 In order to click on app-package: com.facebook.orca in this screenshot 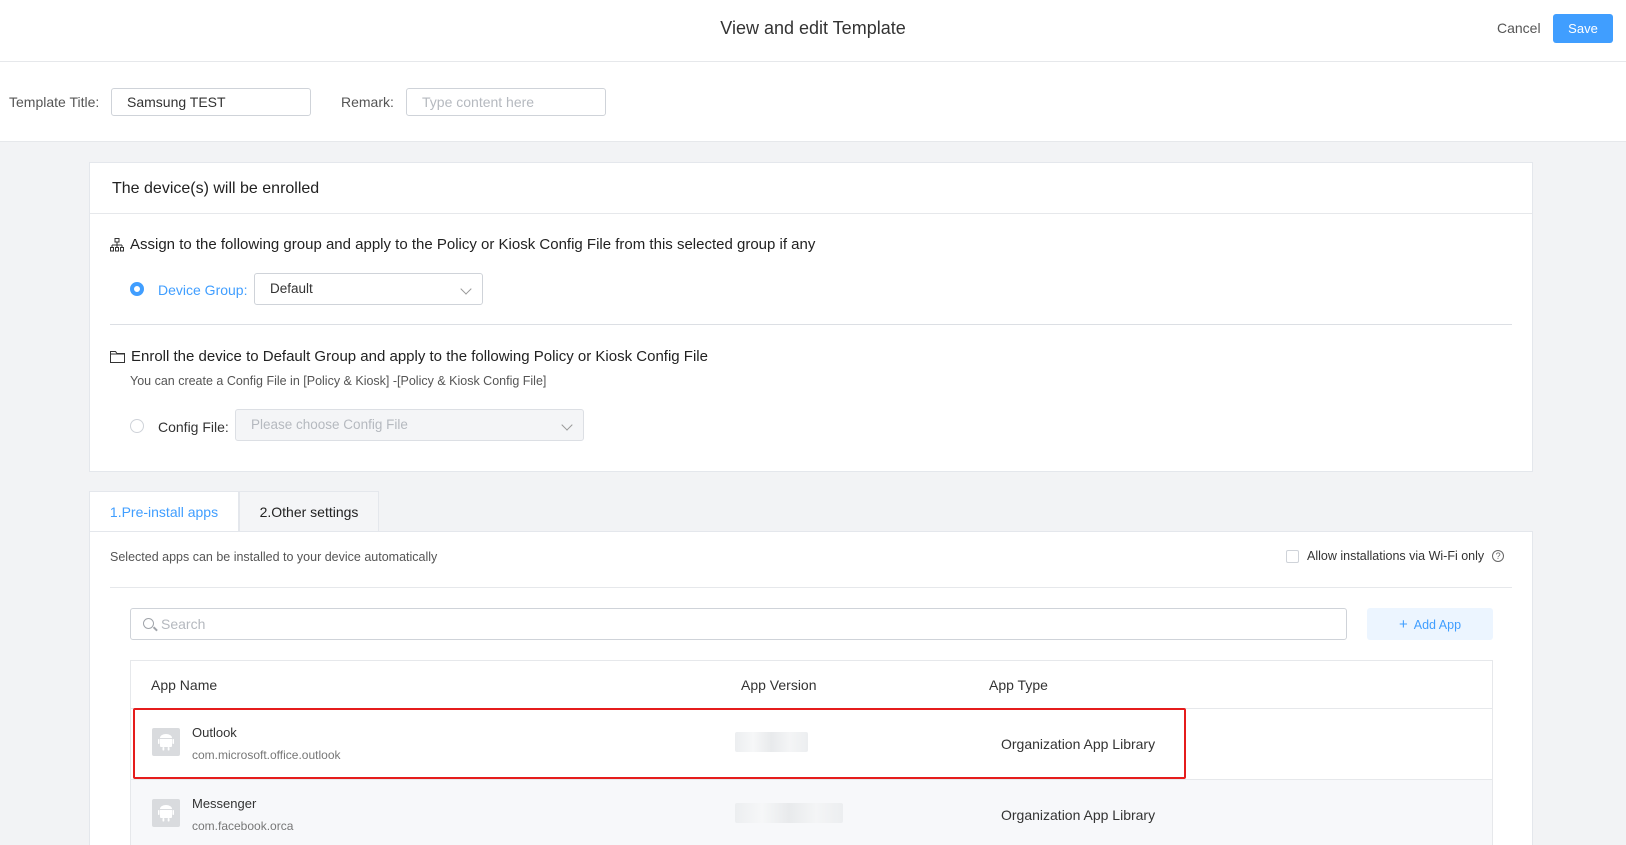, I will do `click(243, 826)`.